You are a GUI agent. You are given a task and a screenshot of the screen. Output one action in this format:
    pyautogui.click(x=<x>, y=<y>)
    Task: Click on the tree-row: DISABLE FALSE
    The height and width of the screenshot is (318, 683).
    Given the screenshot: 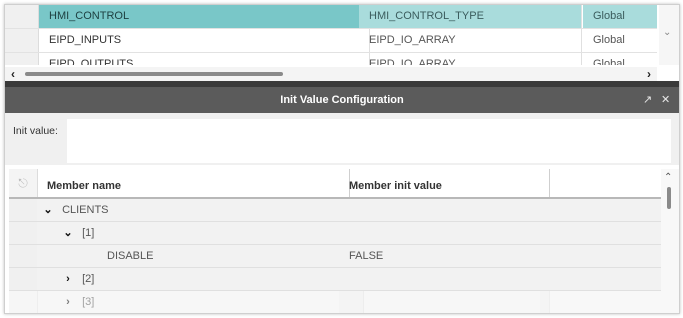 What is the action you would take?
    pyautogui.click(x=335, y=256)
    